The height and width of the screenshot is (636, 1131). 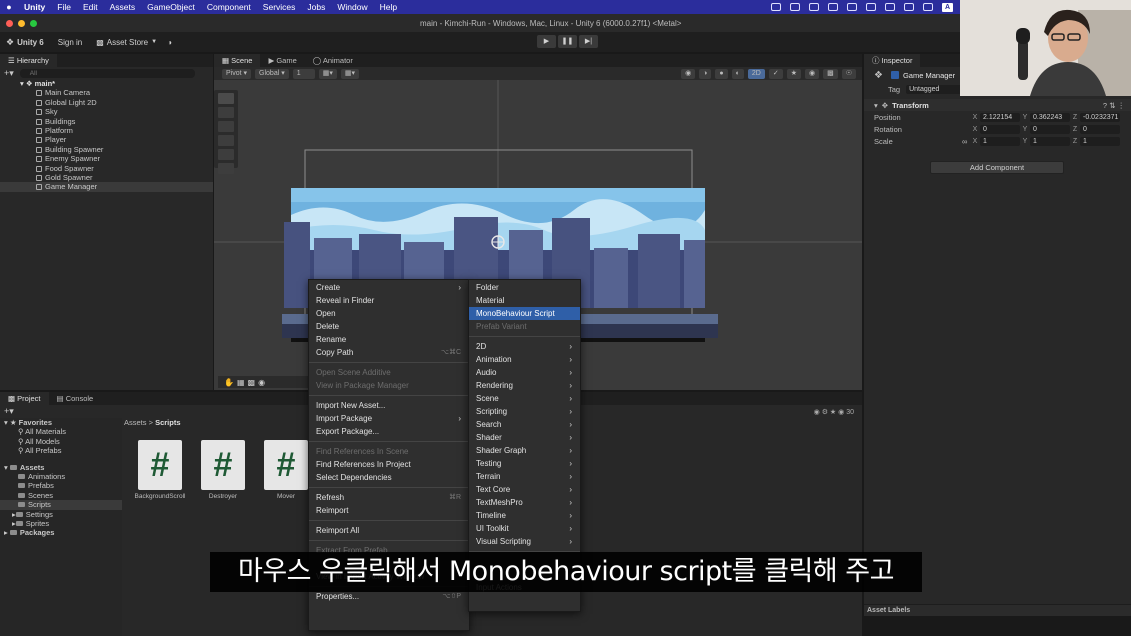 I want to click on folder-item: Scenes, so click(x=61, y=495).